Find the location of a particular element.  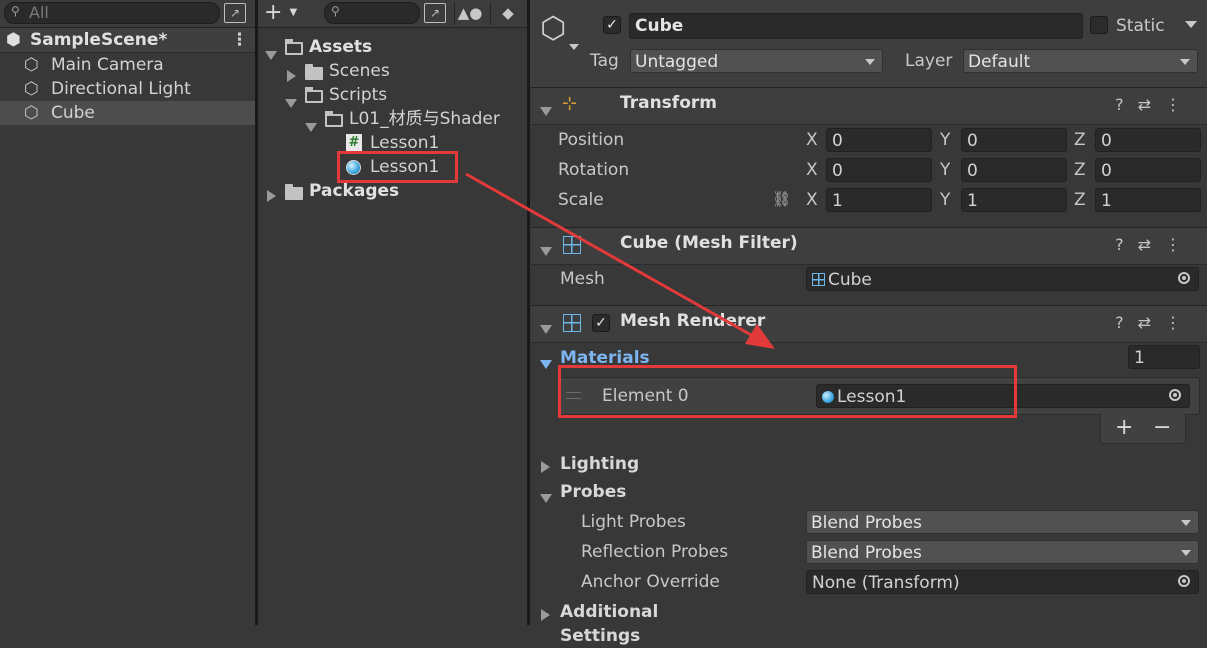

annotation-arrow-line is located at coordinates (613, 257).